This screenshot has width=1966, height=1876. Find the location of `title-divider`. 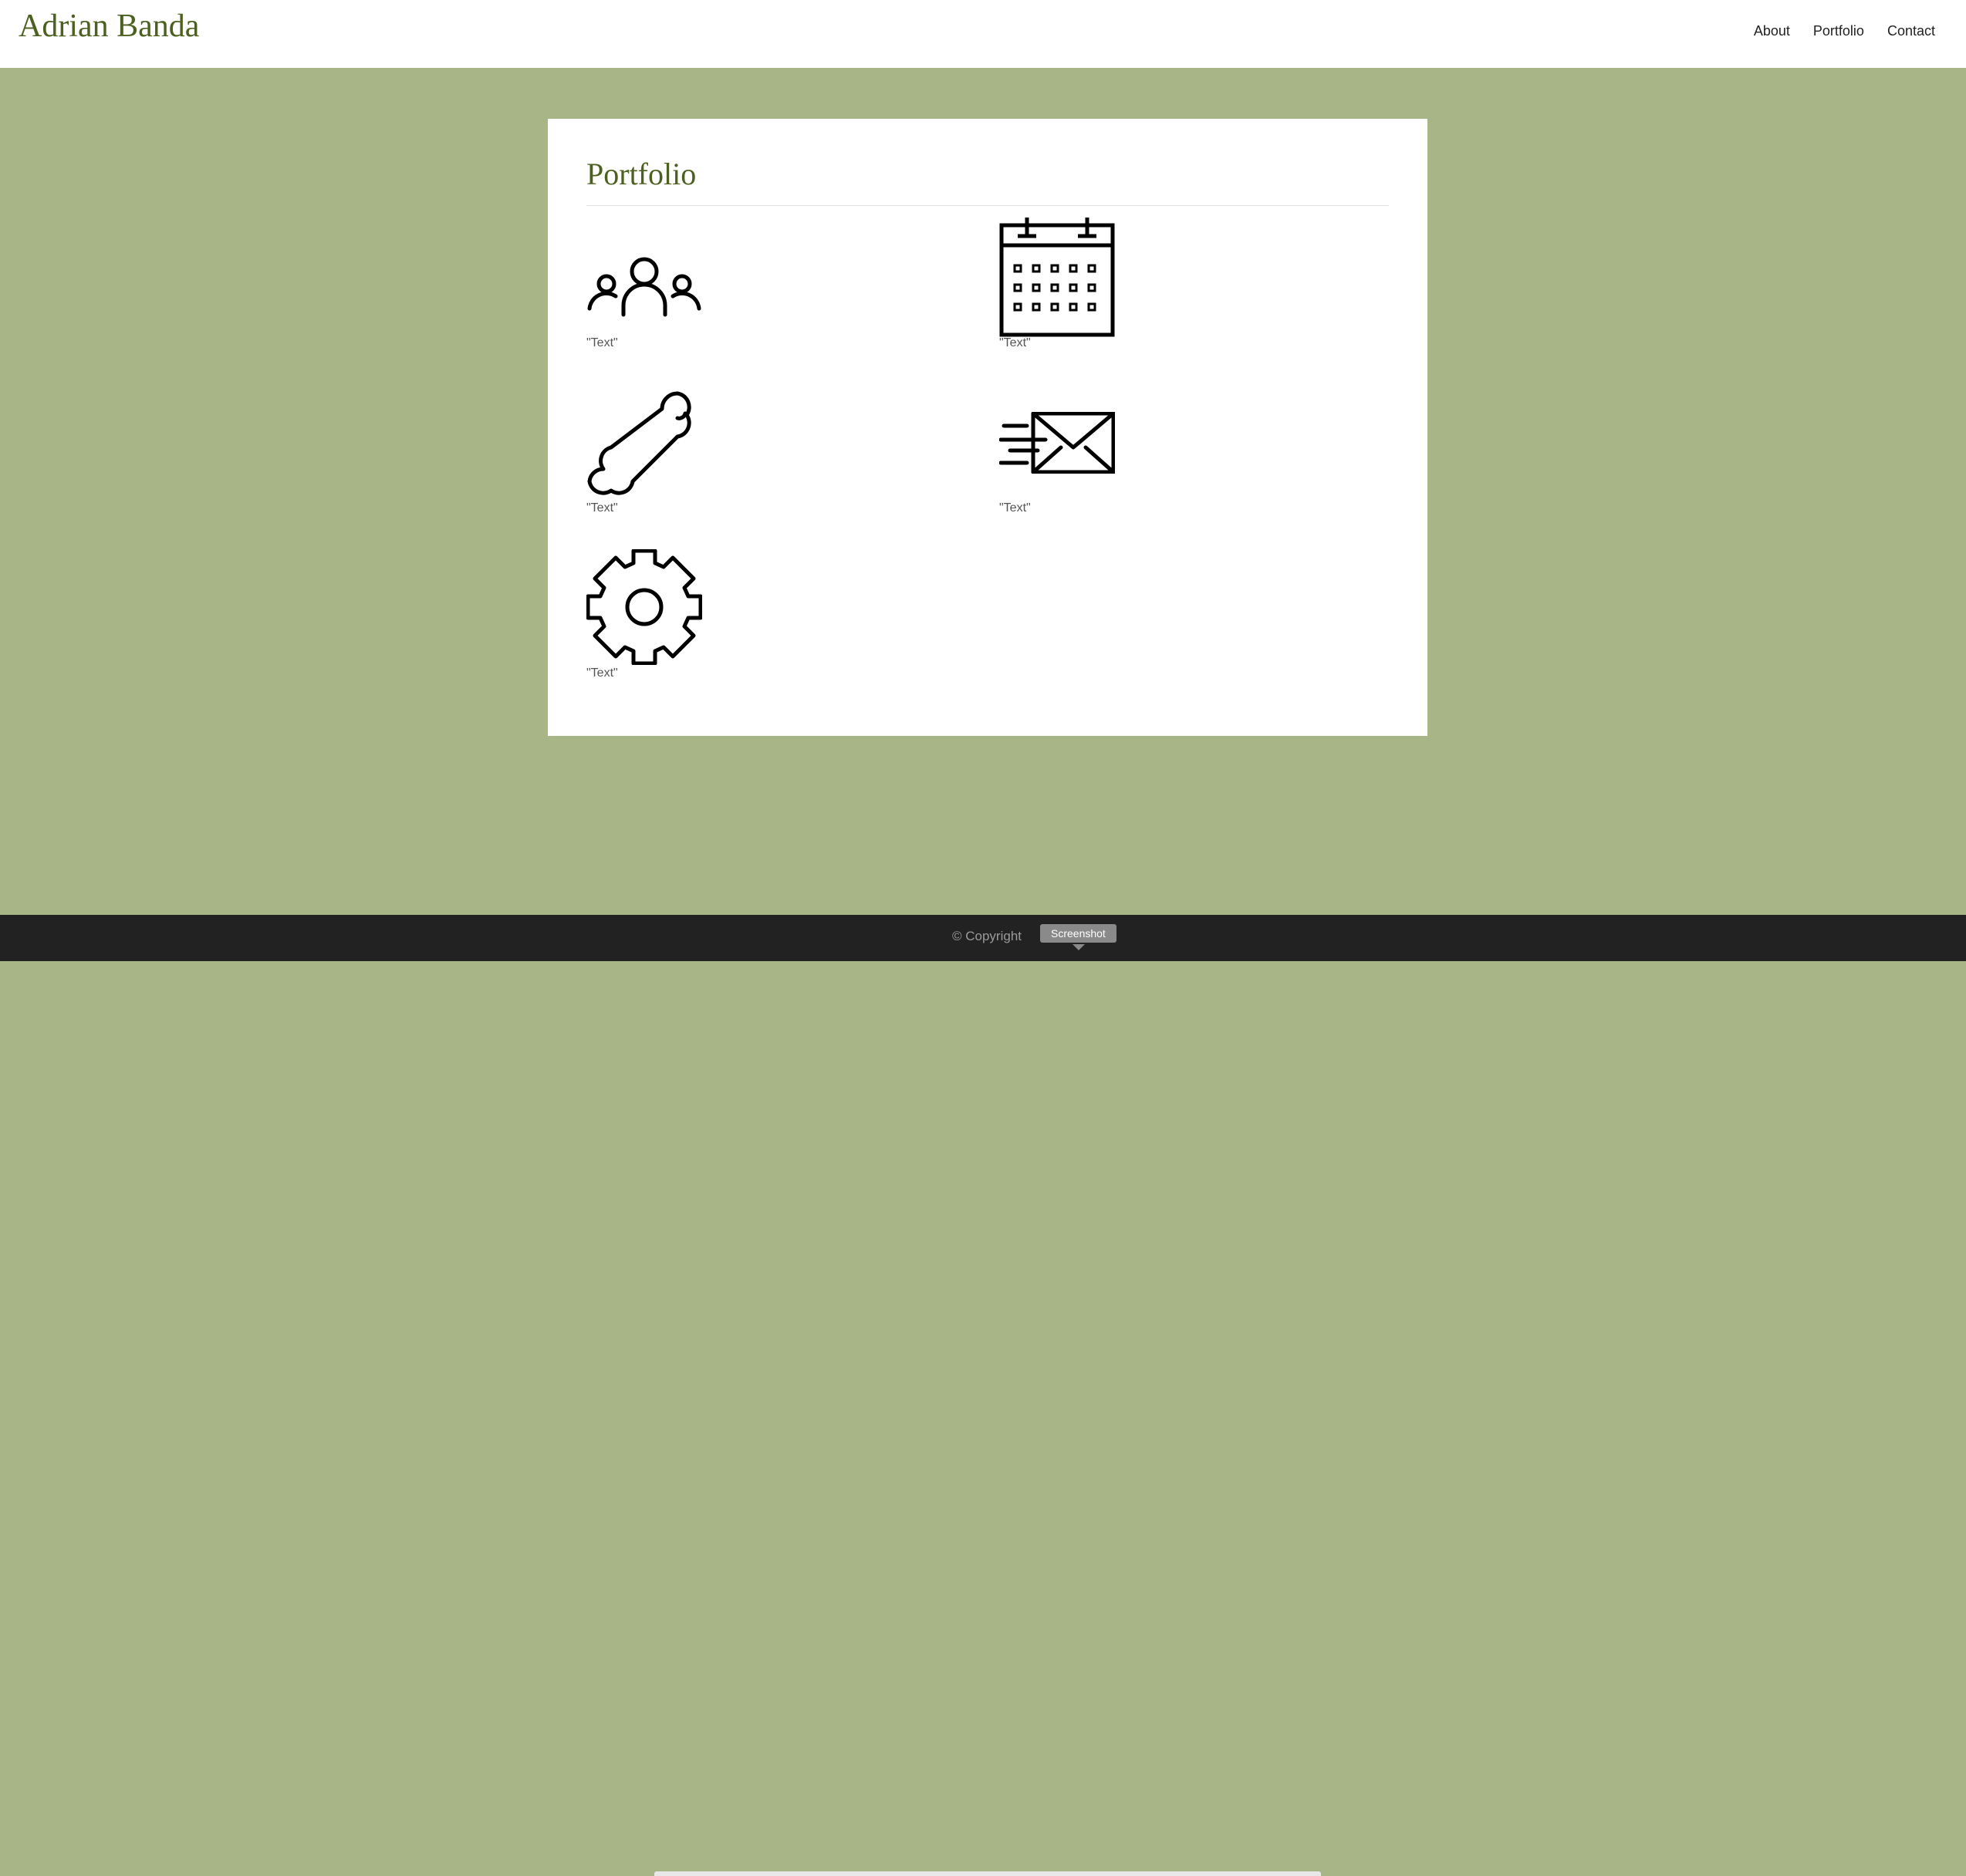

title-divider is located at coordinates (987, 206).